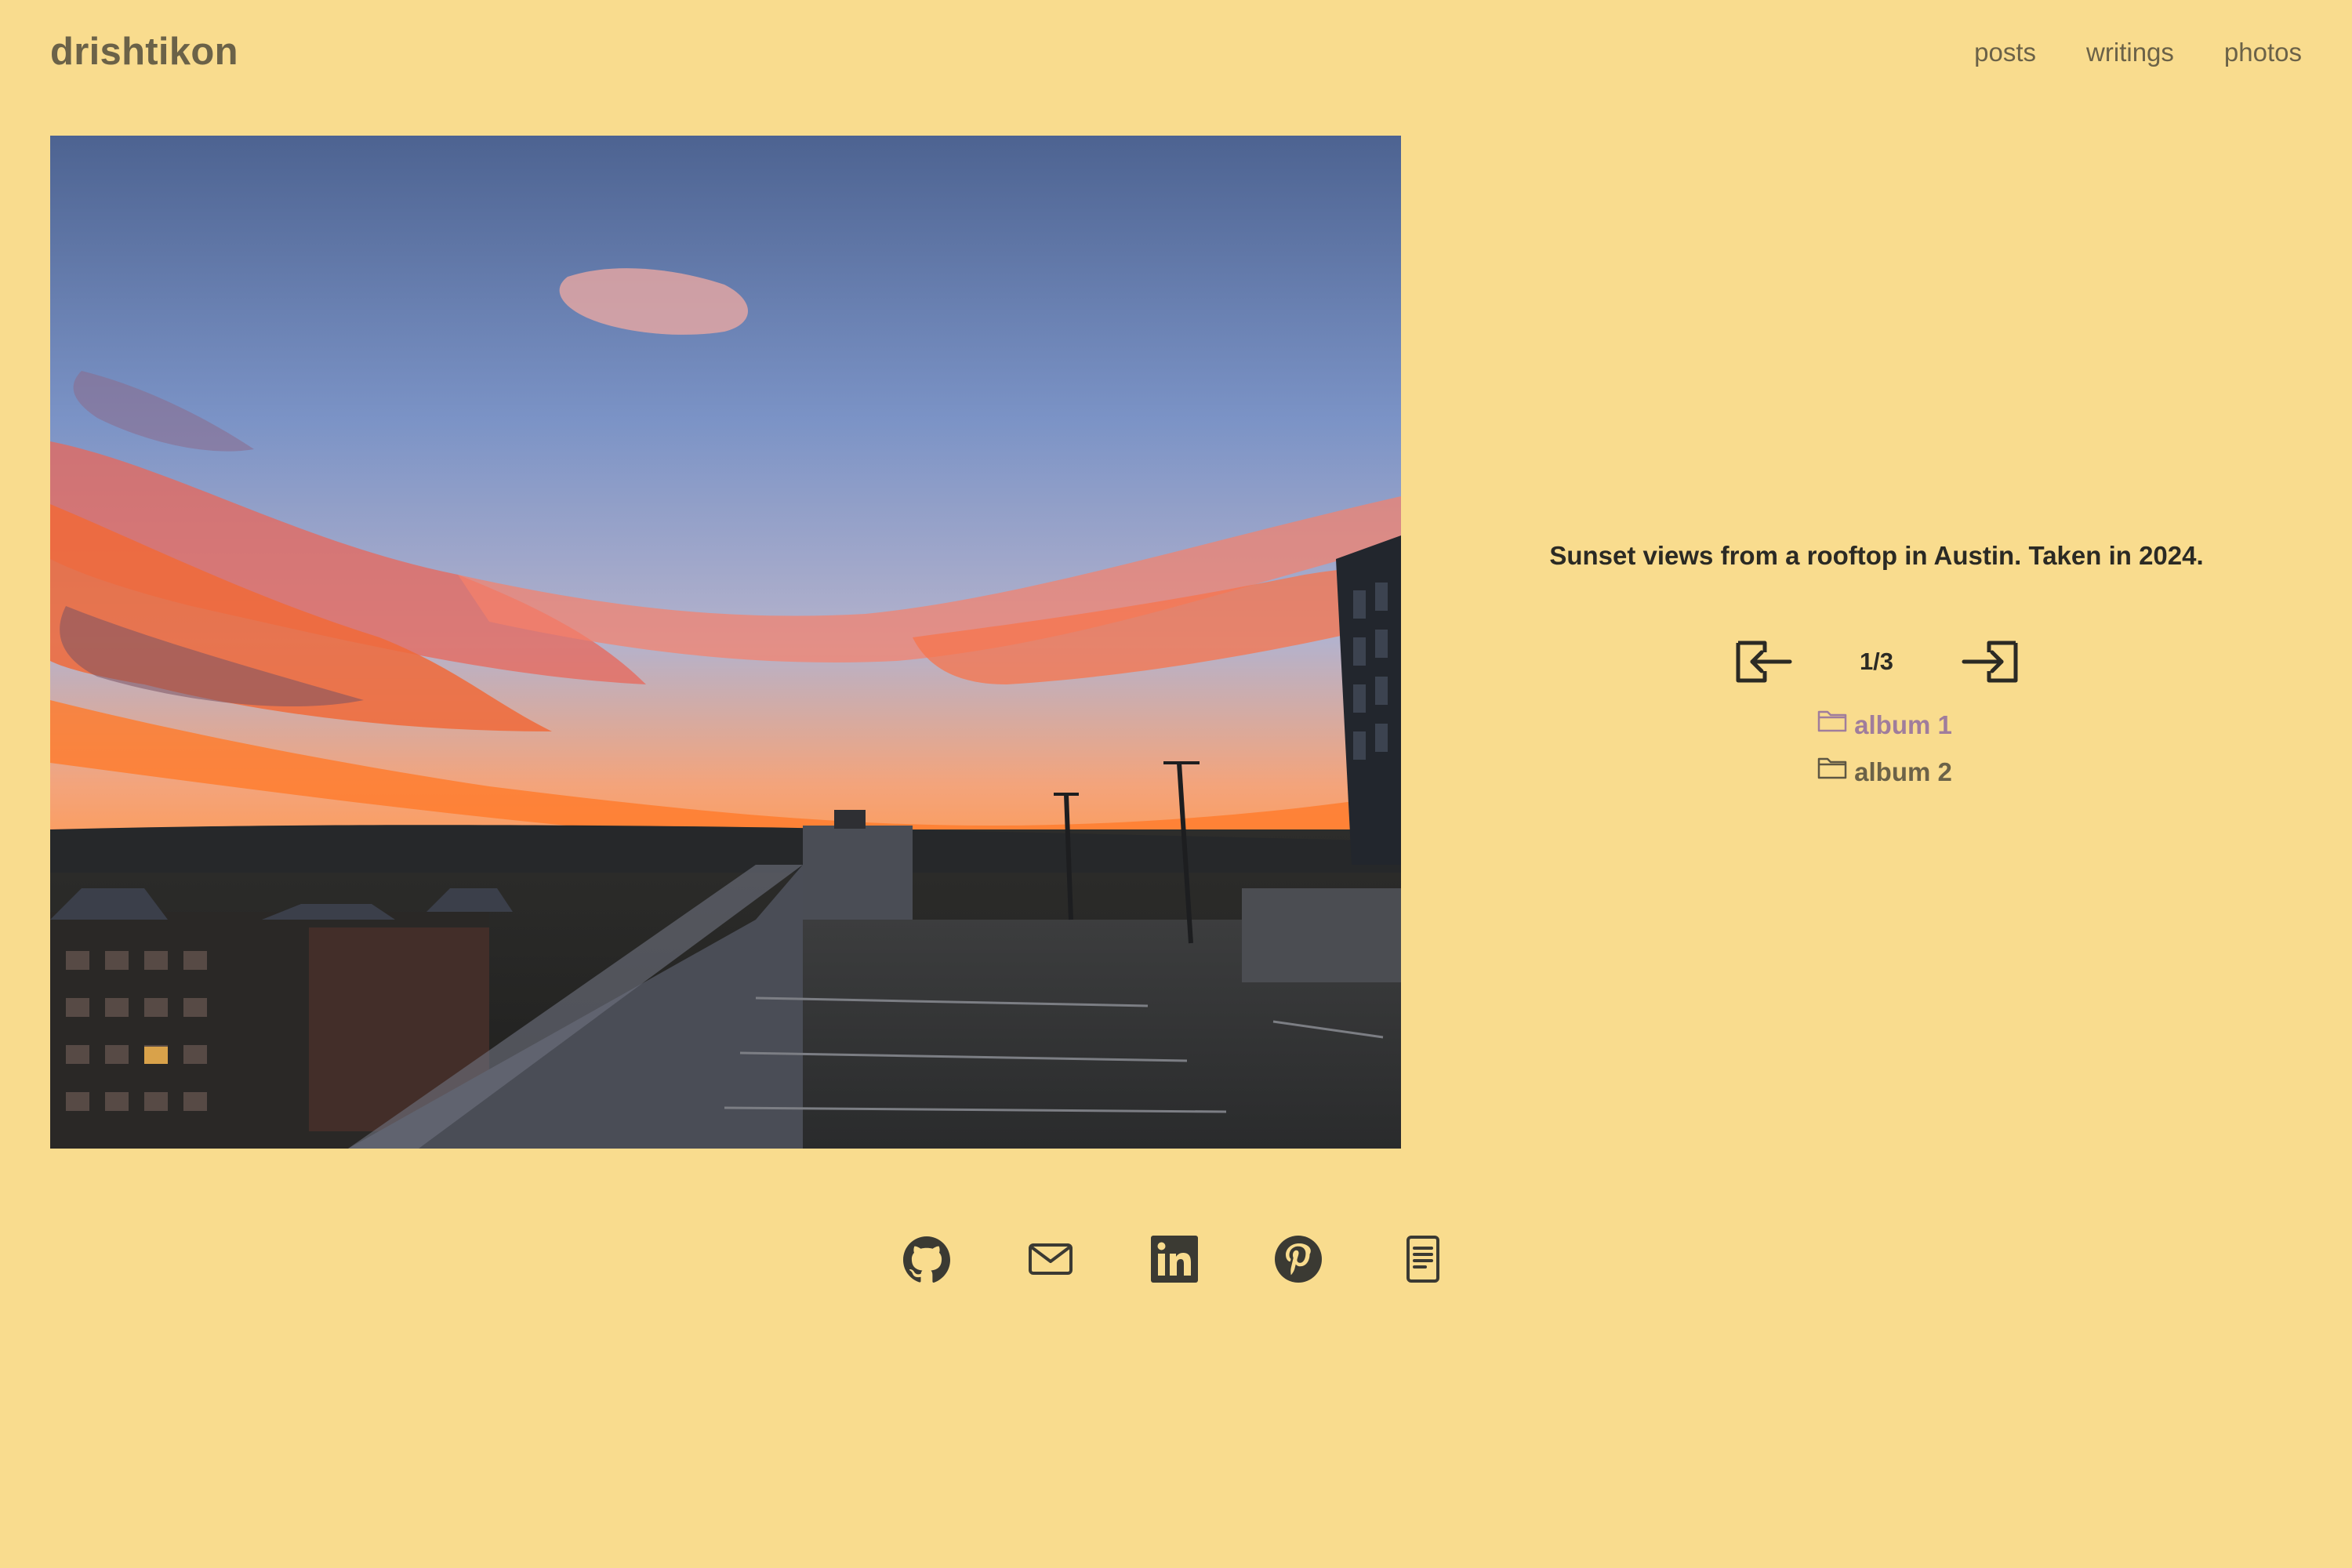 The height and width of the screenshot is (1568, 2352). I want to click on pinterest-link, so click(1298, 1259).